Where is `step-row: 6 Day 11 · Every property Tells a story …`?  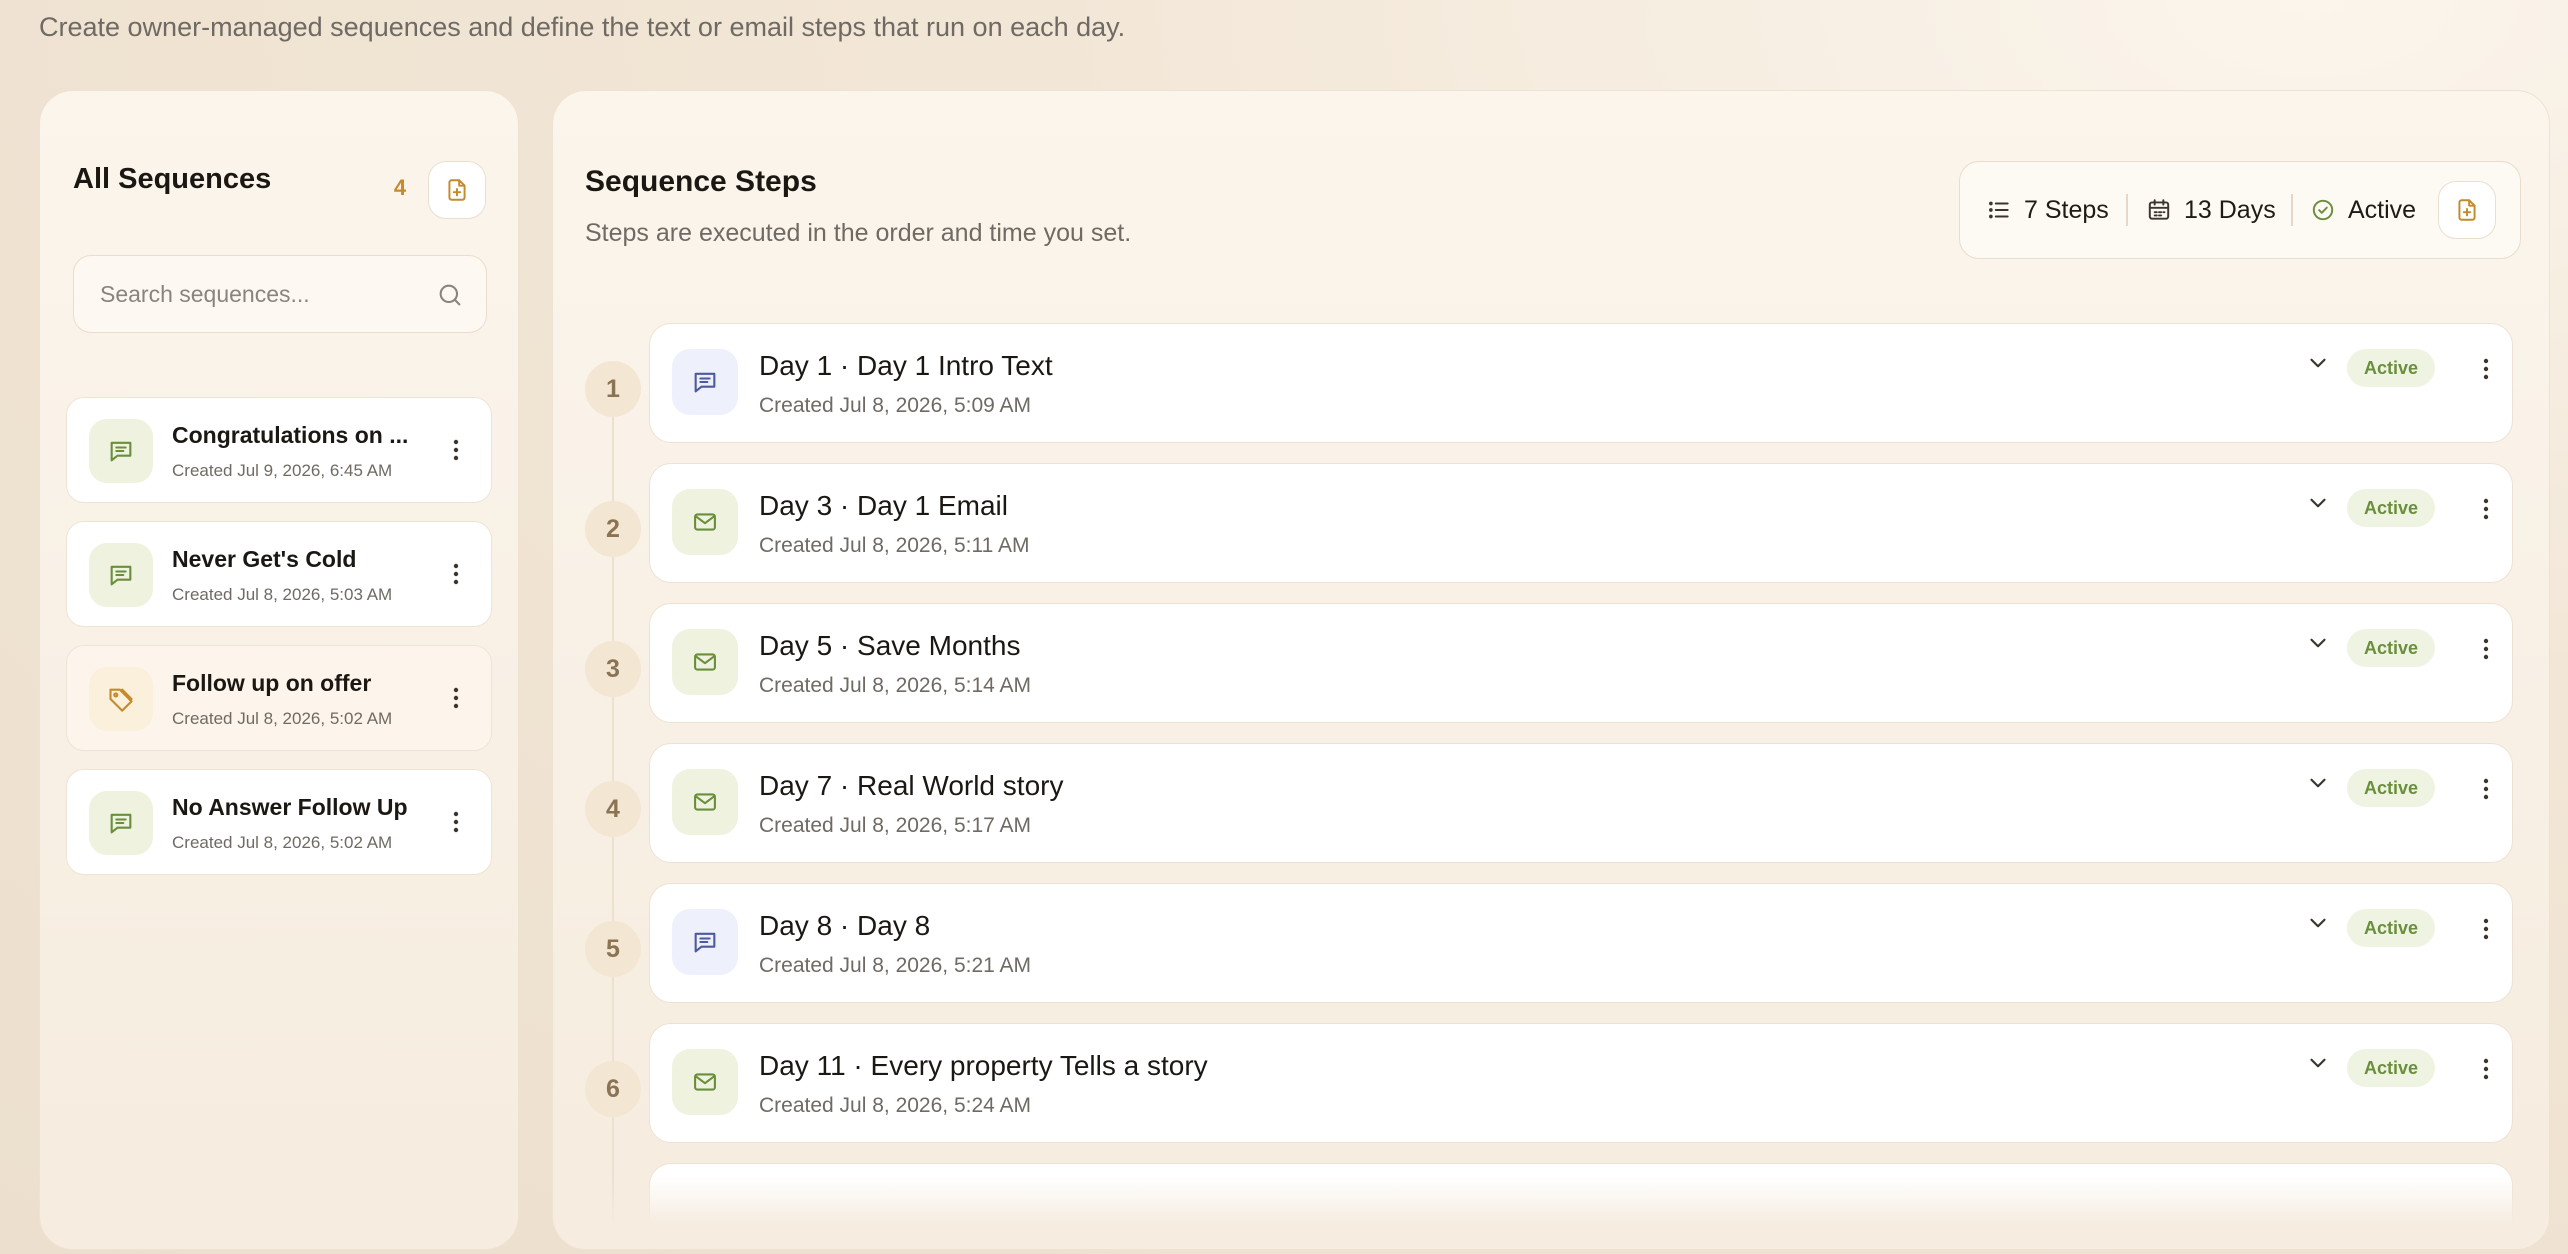
step-row: 6 Day 11 · Every property Tells a story … is located at coordinates (1551, 1083).